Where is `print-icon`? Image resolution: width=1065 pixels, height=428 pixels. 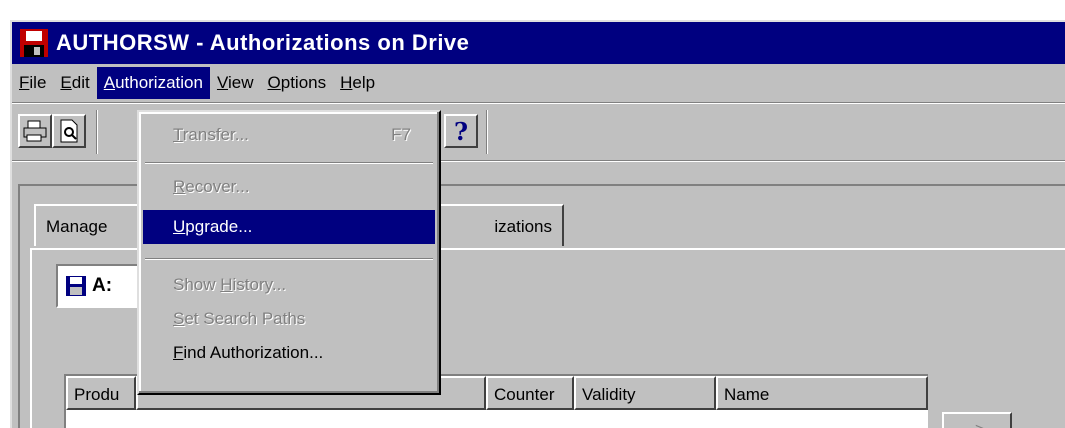
print-icon is located at coordinates (35, 131).